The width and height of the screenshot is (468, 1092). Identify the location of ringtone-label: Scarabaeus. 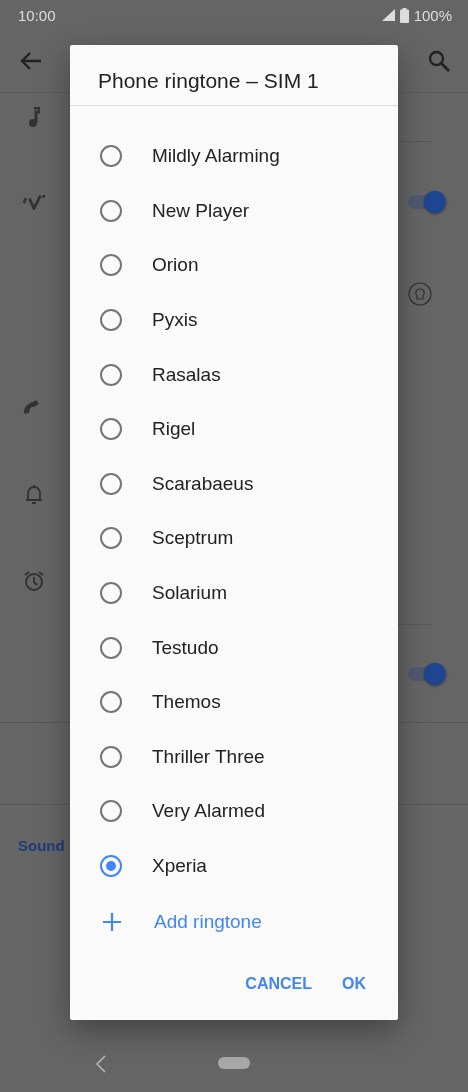
(203, 483).